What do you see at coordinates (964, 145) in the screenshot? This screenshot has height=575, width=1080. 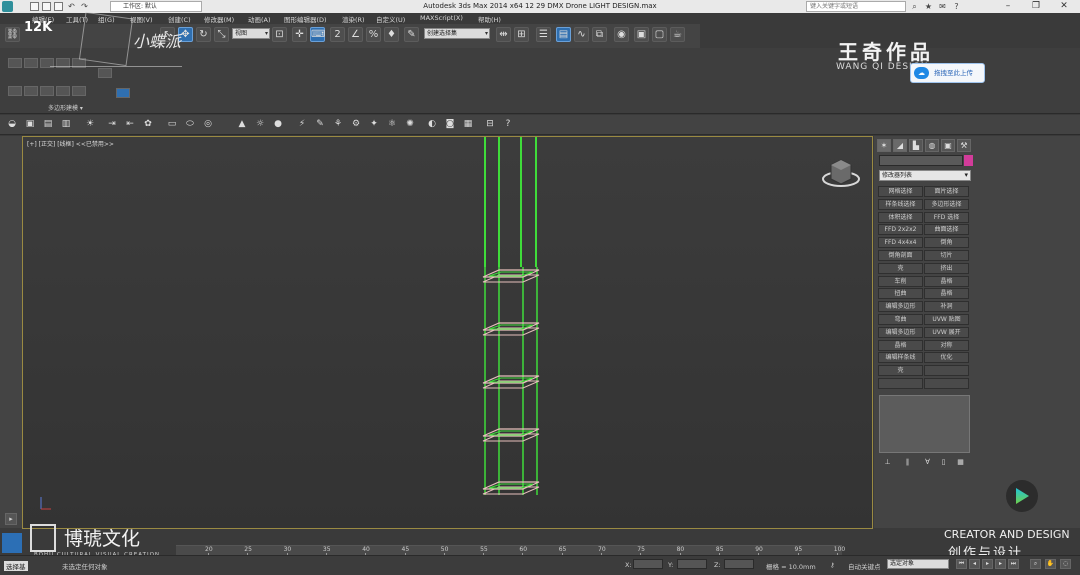 I see `utilities-tab-icon: ⚒` at bounding box center [964, 145].